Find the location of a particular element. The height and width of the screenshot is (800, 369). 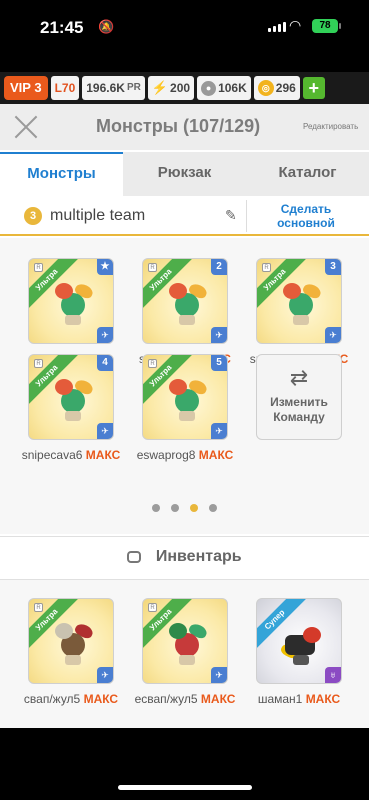

slot-number: 4 is located at coordinates (105, 363).